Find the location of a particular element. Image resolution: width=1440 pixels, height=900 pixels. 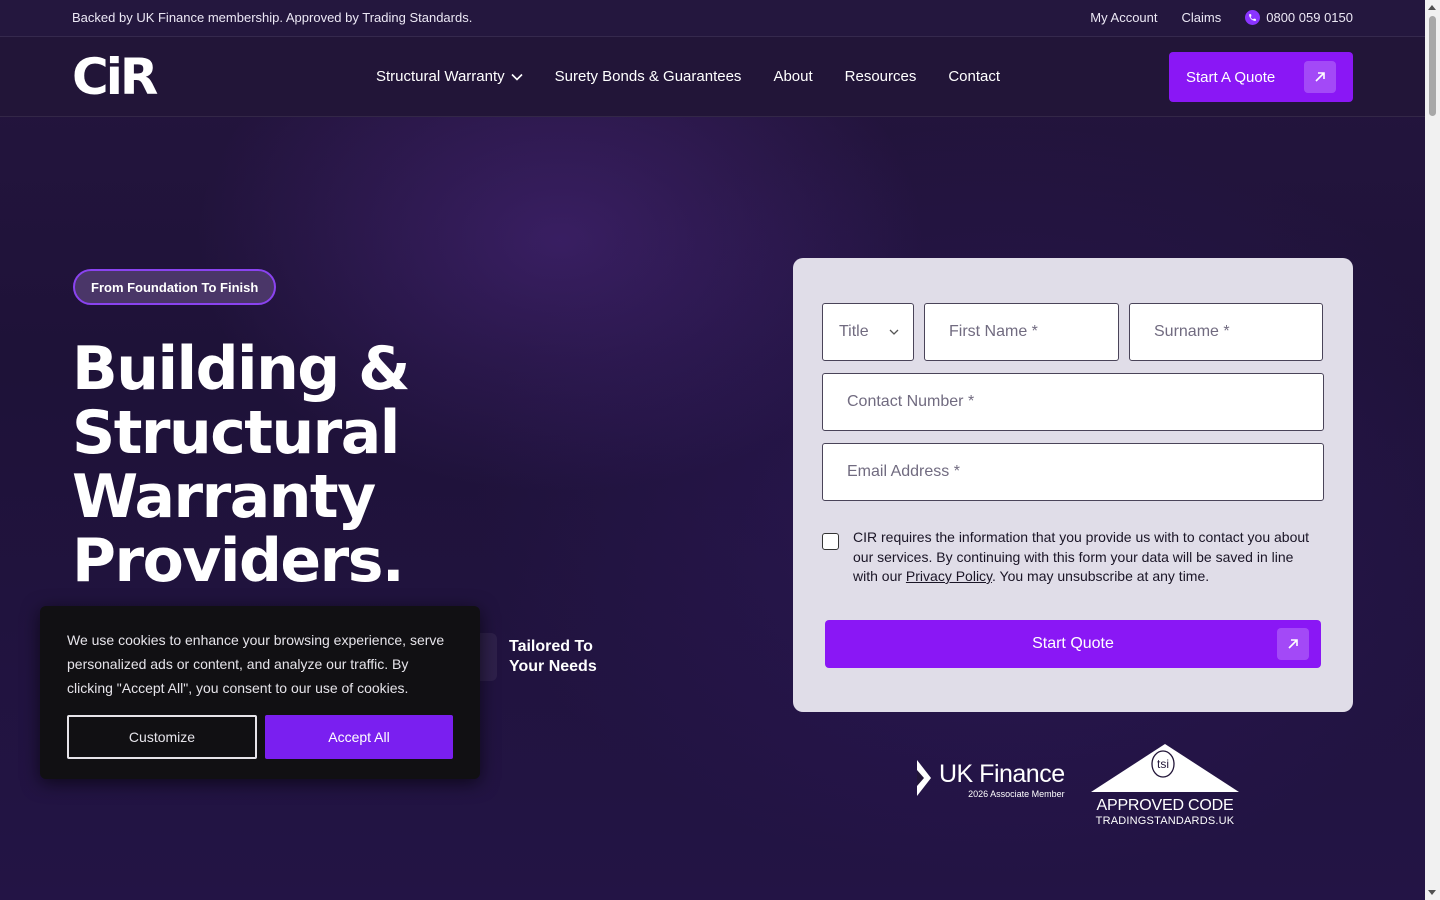

nav-structural-warranty: Structural Warranty is located at coordinates (449, 76).